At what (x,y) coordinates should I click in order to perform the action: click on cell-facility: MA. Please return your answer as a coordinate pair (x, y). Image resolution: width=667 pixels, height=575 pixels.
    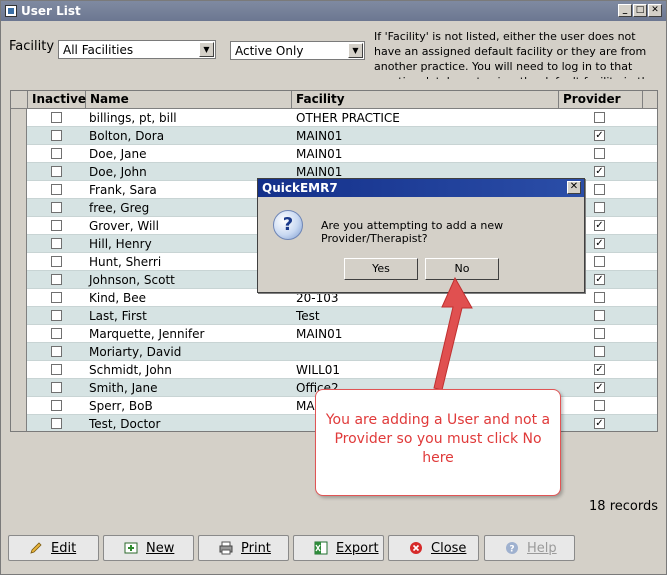
    Looking at the image, I should click on (305, 406).